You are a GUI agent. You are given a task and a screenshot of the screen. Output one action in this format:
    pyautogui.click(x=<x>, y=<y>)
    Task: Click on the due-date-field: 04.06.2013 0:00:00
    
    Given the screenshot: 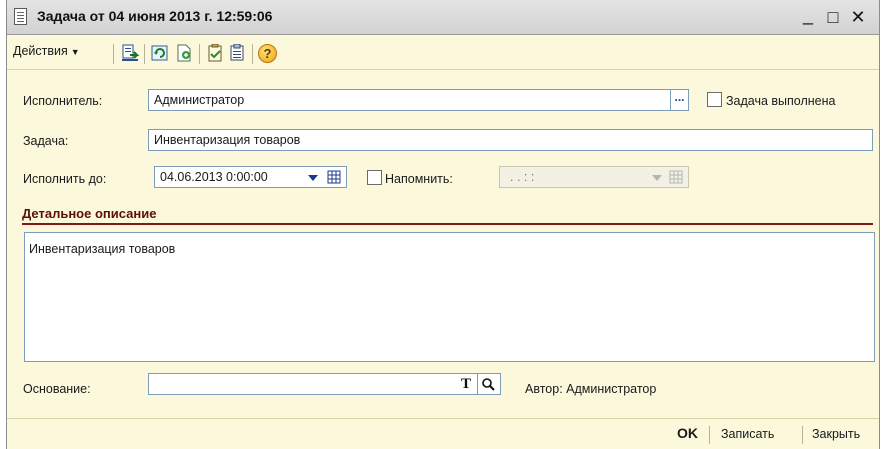 What is the action you would take?
    pyautogui.click(x=250, y=177)
    